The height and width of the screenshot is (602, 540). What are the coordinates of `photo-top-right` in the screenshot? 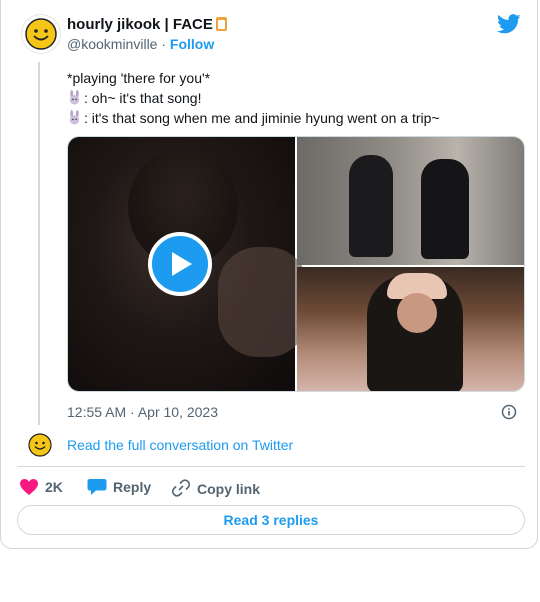 It's located at (410, 201).